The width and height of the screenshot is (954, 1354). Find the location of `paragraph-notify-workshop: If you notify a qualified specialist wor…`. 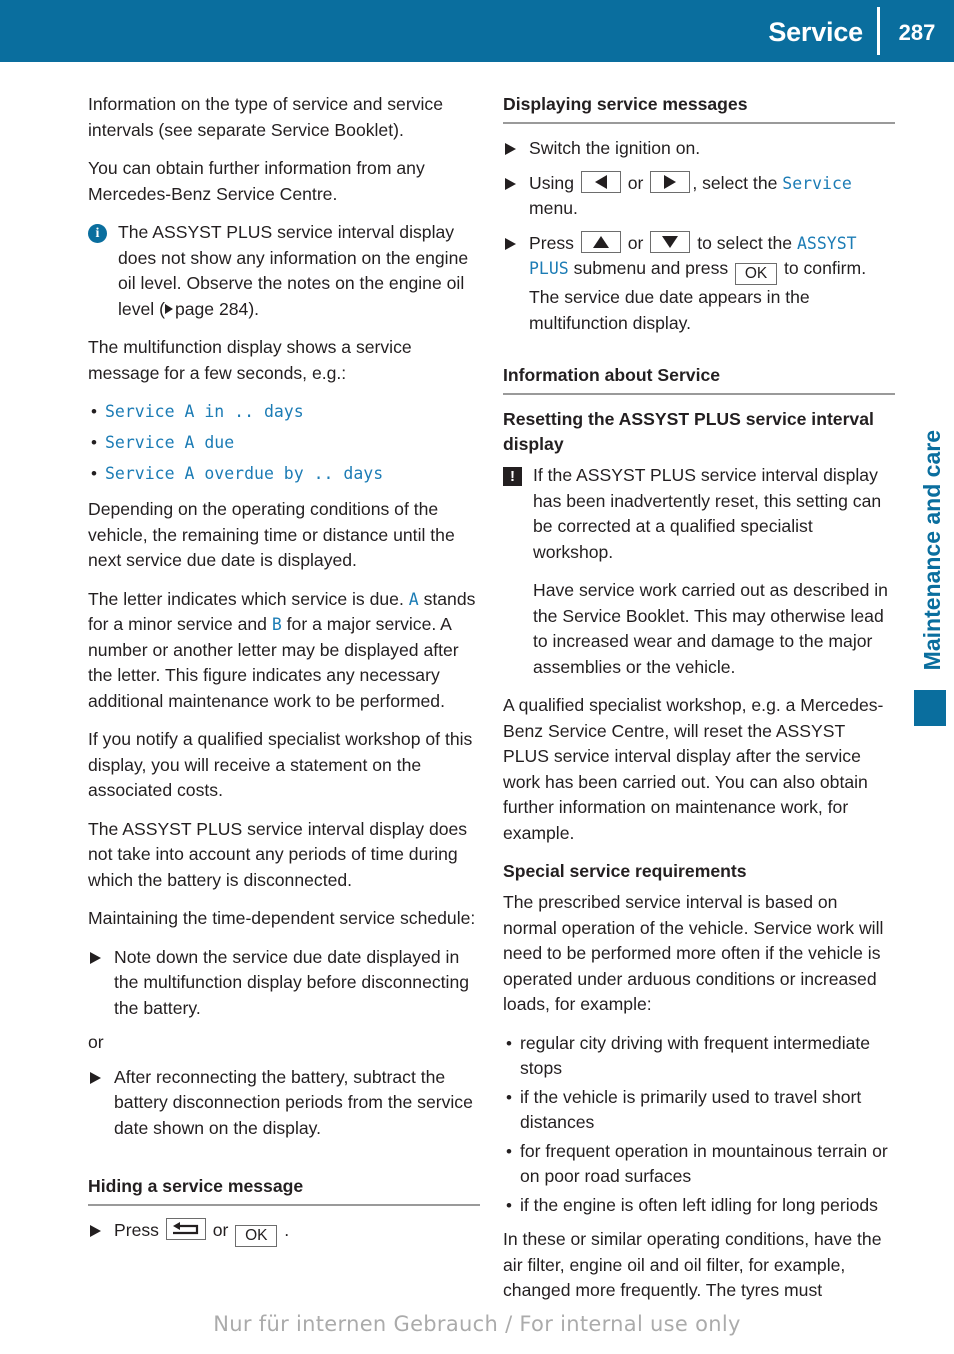

paragraph-notify-workshop: If you notify a qualified specialist wor… is located at coordinates (280, 764).